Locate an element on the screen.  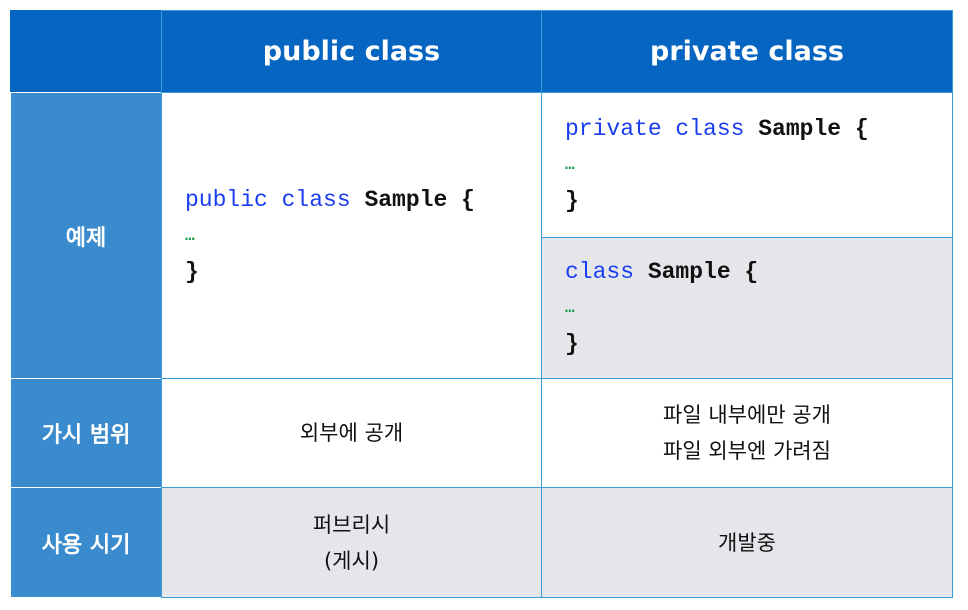
private-usage-text: 개발중 is located at coordinates (747, 542).